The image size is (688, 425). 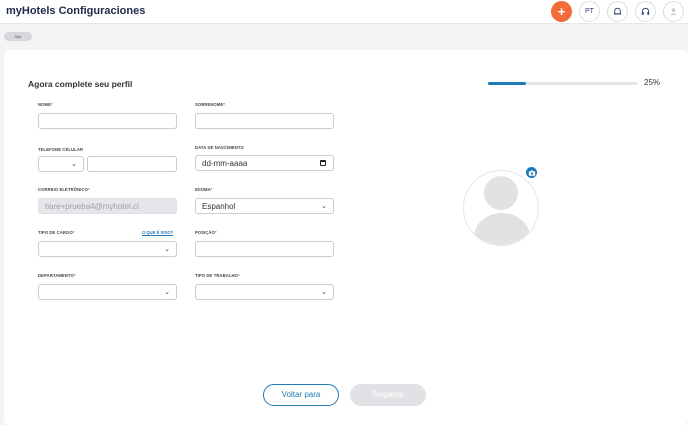 I want to click on progress-fill, so click(x=507, y=83).